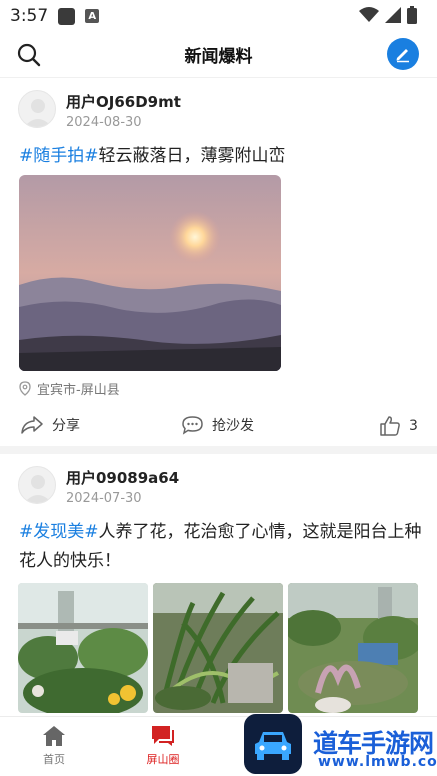 Image resolution: width=437 pixels, height=776 pixels. What do you see at coordinates (32, 425) in the screenshot?
I see `share-icon` at bounding box center [32, 425].